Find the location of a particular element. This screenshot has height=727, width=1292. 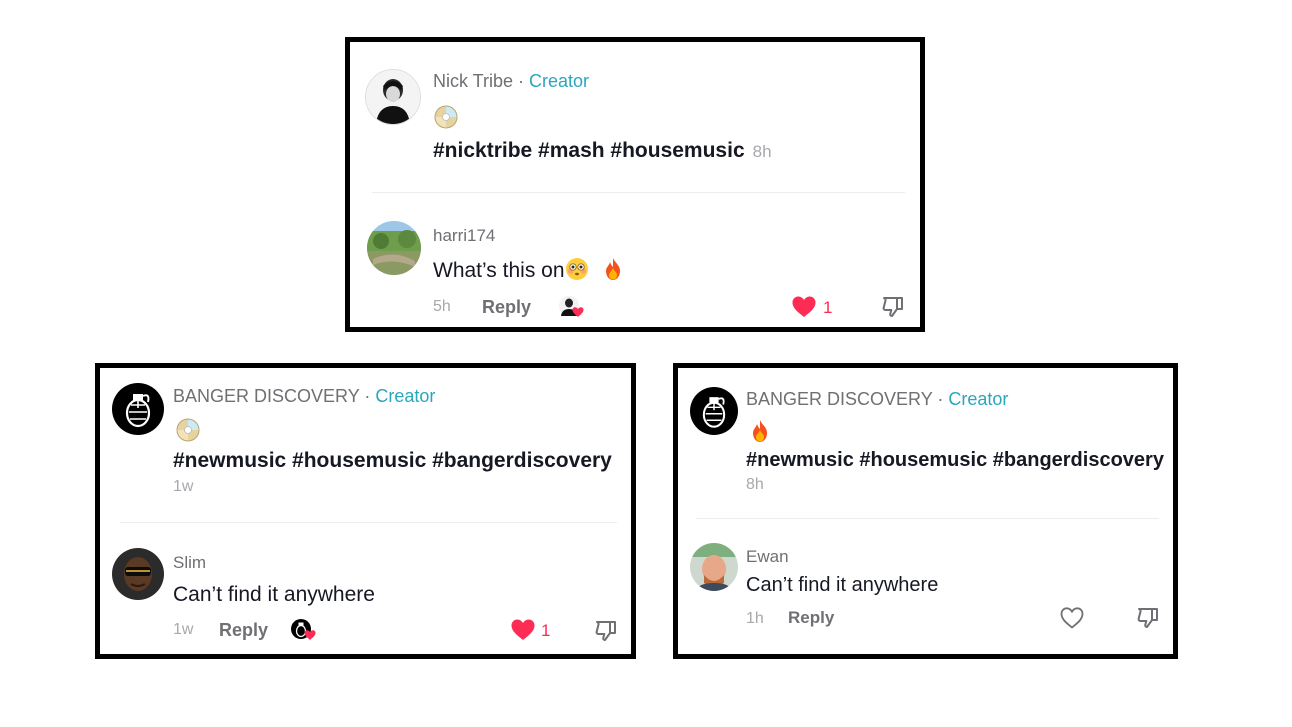

like-heart-outline-icon is located at coordinates (1072, 618).